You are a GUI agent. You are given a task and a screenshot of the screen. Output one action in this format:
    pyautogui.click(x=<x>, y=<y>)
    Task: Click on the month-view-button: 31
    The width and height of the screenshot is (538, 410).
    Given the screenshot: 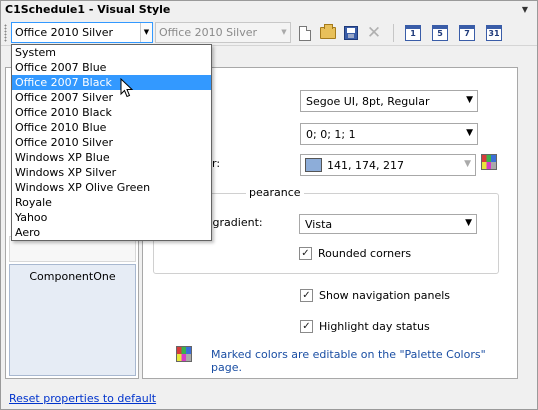 What is the action you would take?
    pyautogui.click(x=494, y=33)
    